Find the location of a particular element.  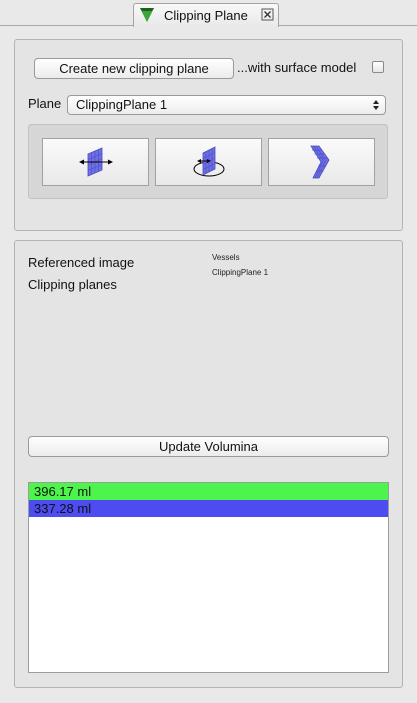

tab-clipping-plane: Clipping Plane is located at coordinates (206, 15).